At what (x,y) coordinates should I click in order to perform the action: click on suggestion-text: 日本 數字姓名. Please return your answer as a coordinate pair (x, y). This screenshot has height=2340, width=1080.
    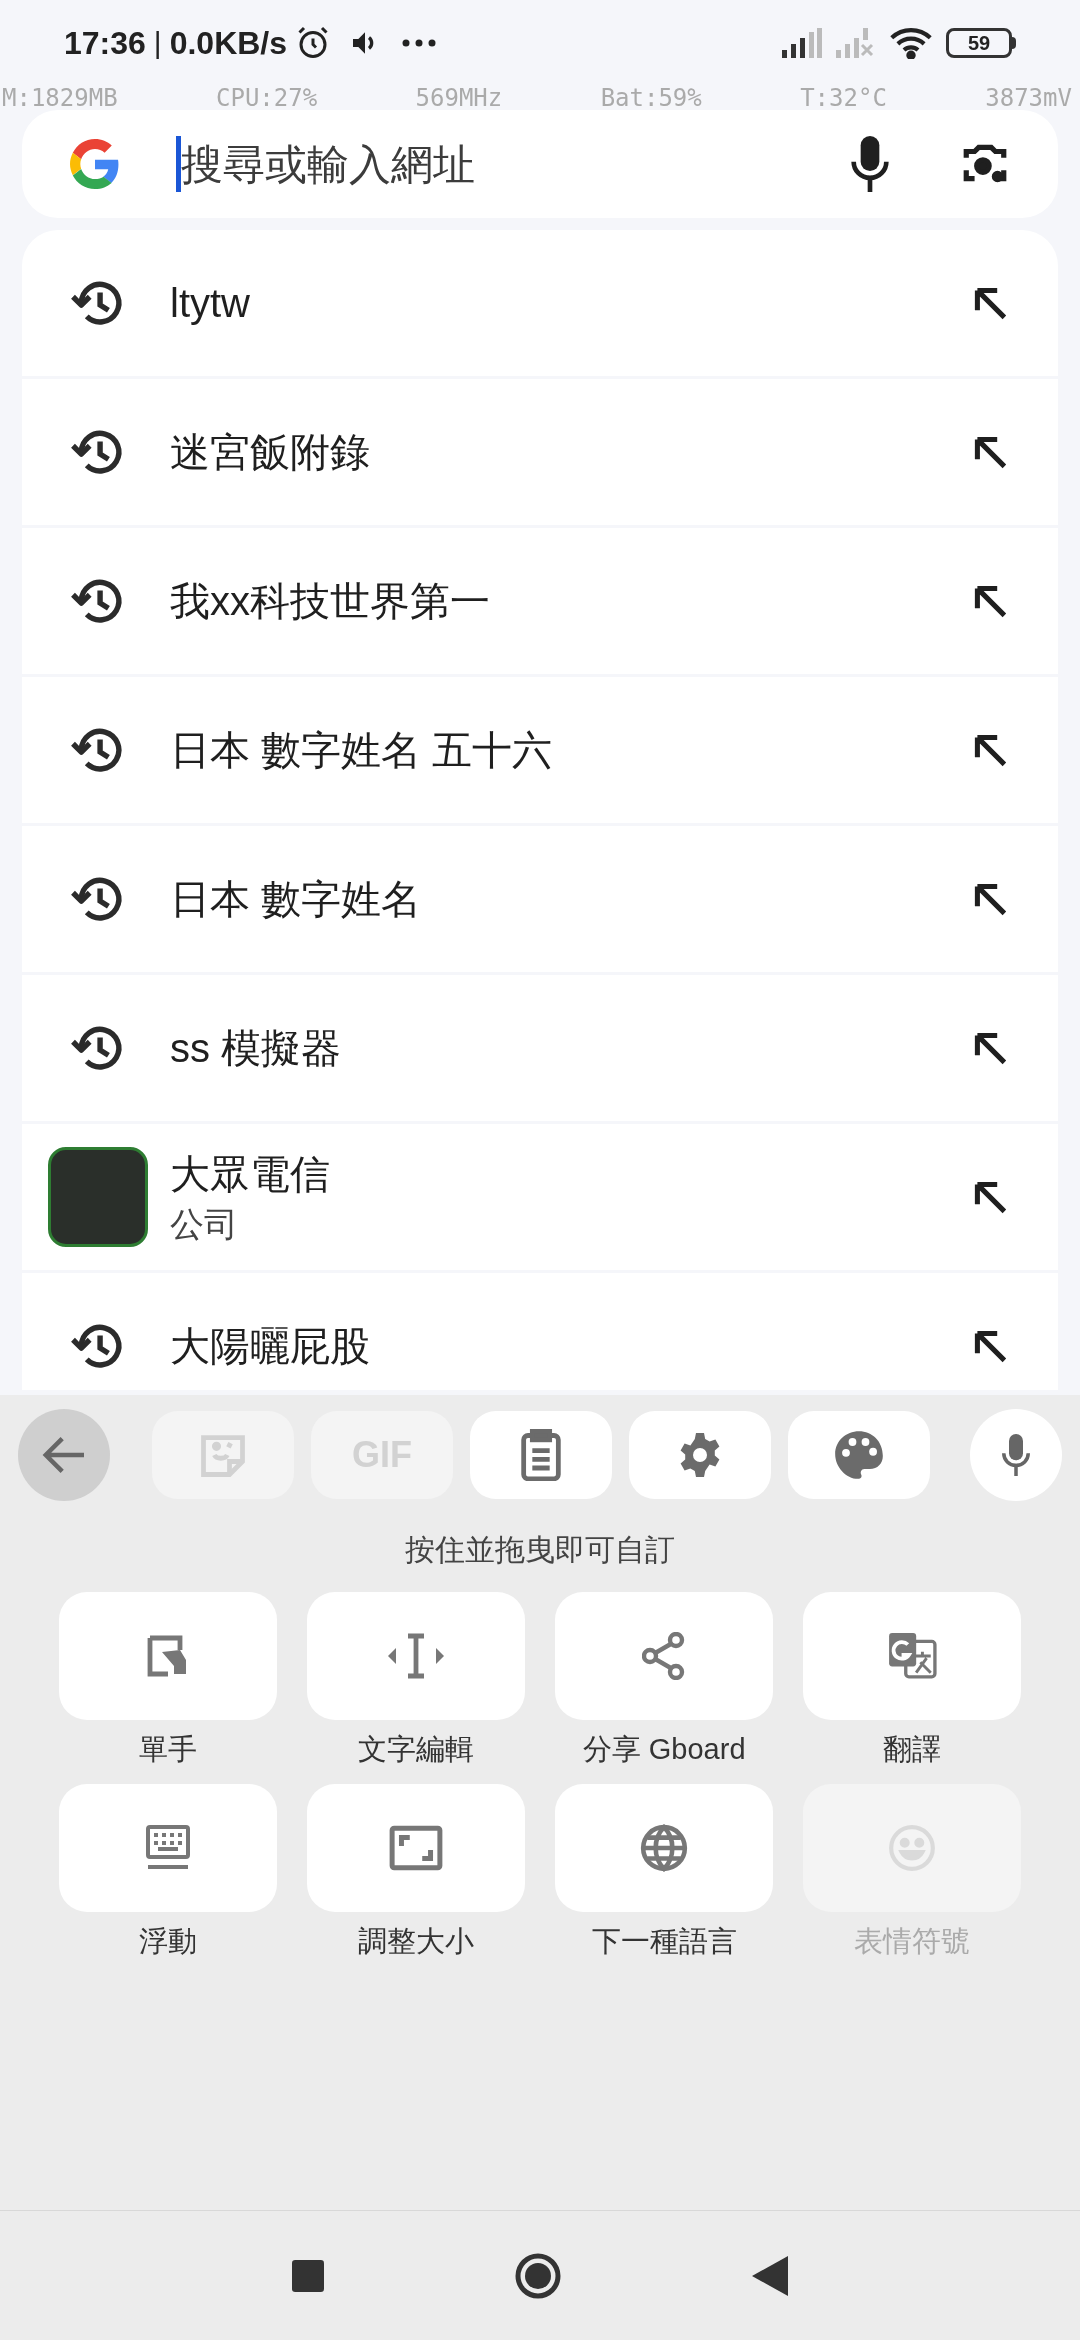
    Looking at the image, I should click on (296, 899).